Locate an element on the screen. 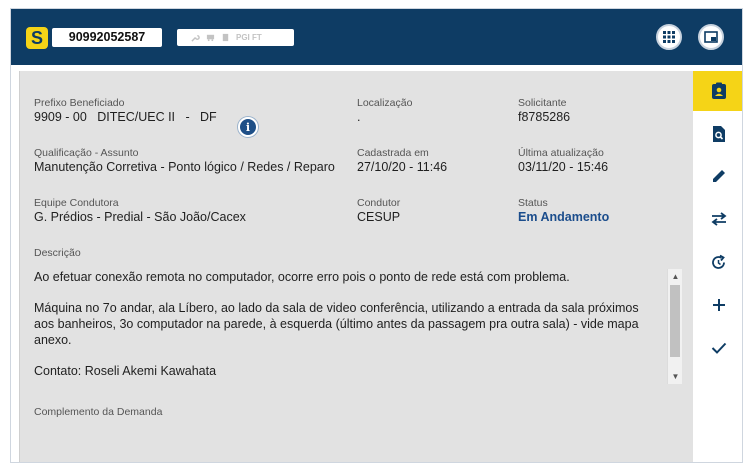 The width and height of the screenshot is (745, 463). transfer-arrows-icon is located at coordinates (718, 219).